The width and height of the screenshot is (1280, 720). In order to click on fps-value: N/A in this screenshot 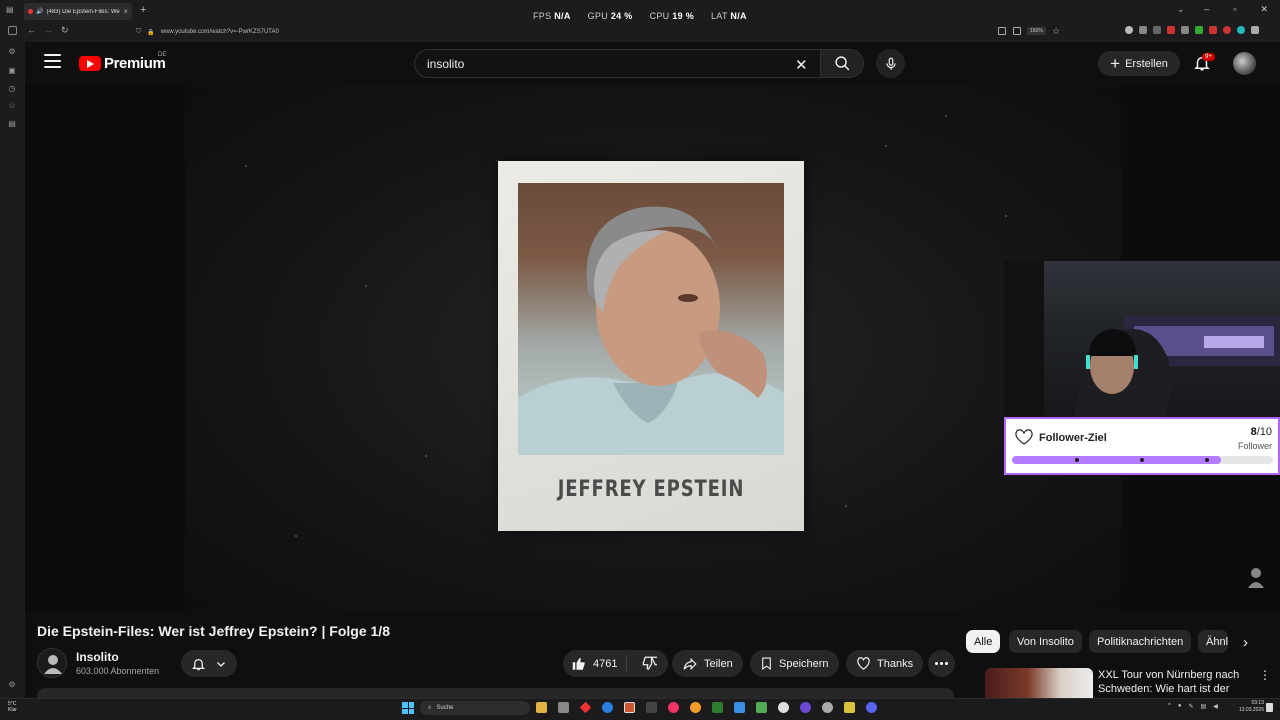, I will do `click(562, 16)`.